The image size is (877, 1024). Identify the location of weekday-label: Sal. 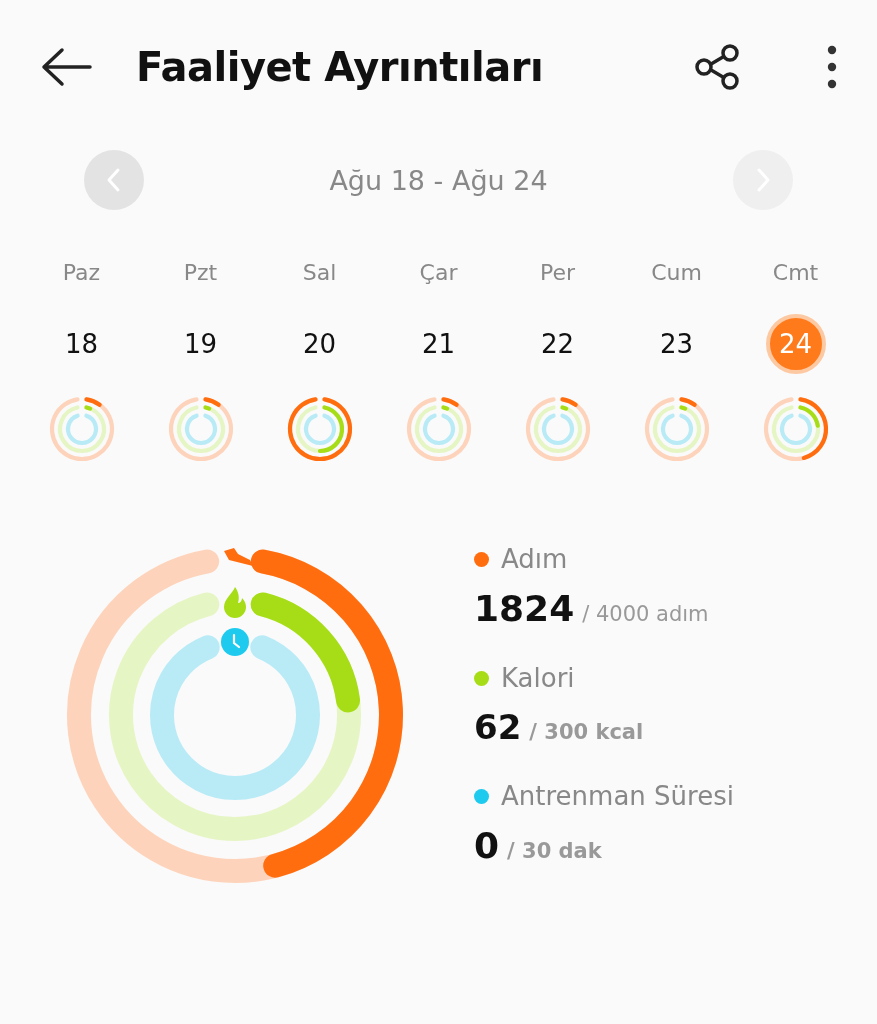
(319, 273).